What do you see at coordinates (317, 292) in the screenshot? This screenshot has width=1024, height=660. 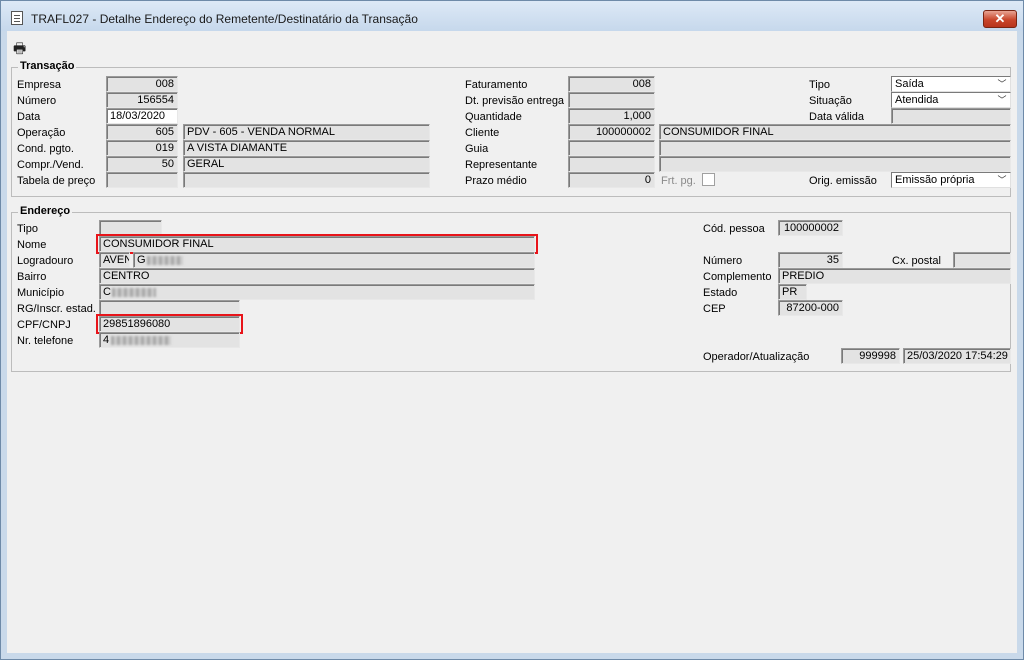 I see `municipio-field: C` at bounding box center [317, 292].